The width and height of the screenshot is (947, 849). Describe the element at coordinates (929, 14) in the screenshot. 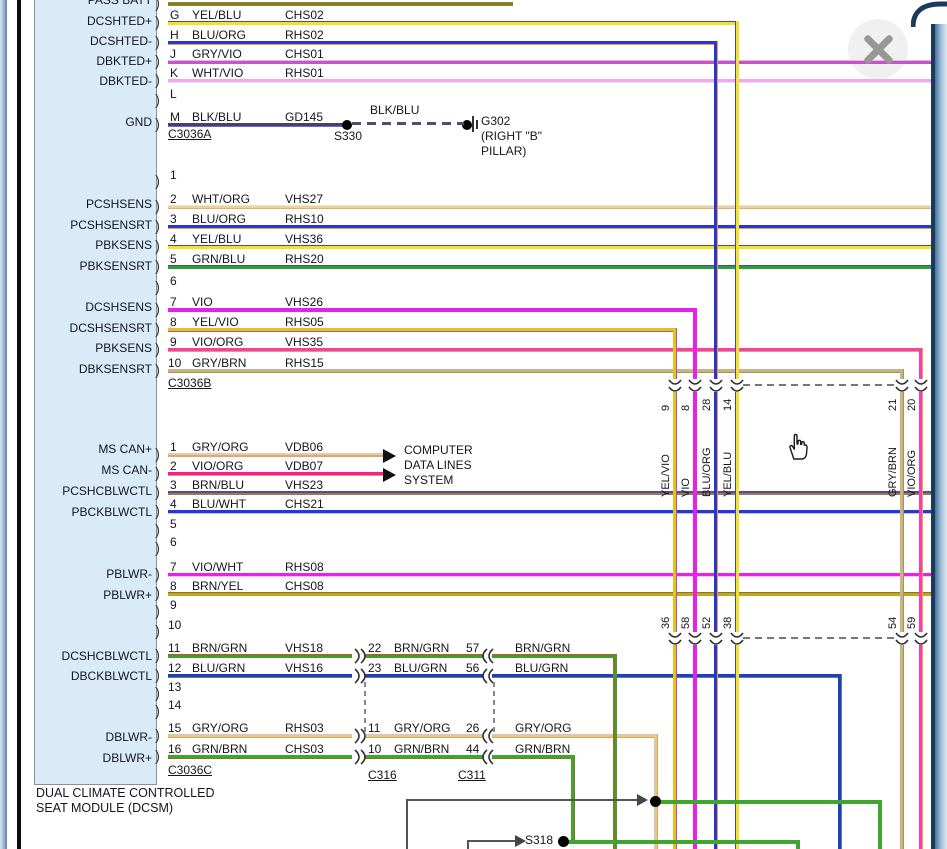

I see `window-rounded-corner` at that location.